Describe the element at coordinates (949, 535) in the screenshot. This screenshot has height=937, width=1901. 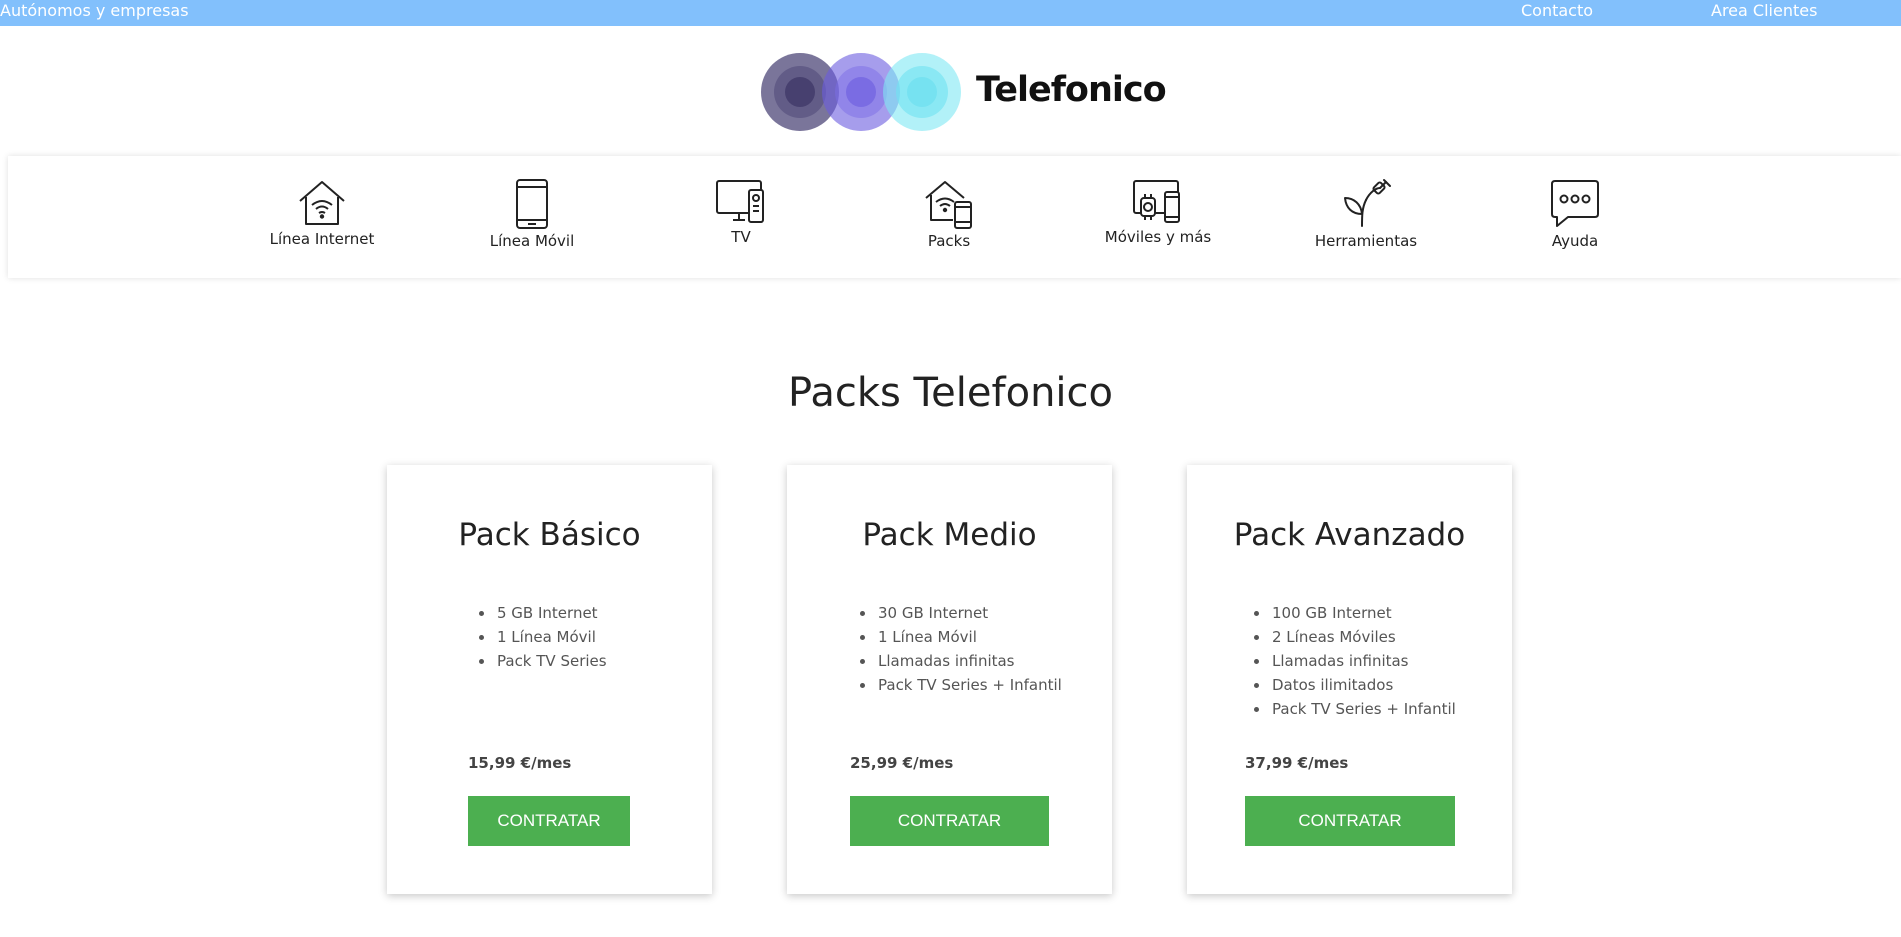
I see `card-title: Pack Medio` at that location.